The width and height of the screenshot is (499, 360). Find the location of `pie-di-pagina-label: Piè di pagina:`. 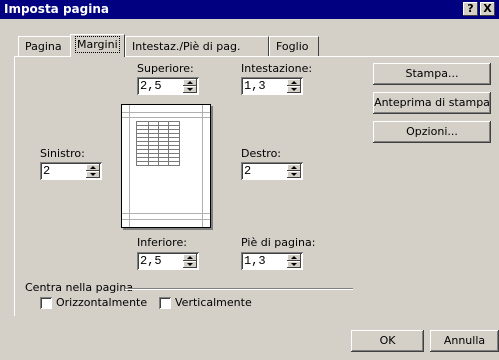

pie-di-pagina-label: Piè di pagina: is located at coordinates (278, 242).